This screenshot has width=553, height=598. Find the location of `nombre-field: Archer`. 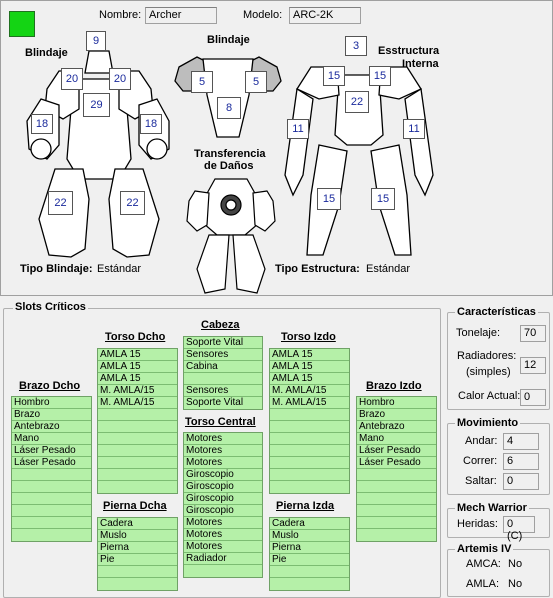

nombre-field: Archer is located at coordinates (181, 15).